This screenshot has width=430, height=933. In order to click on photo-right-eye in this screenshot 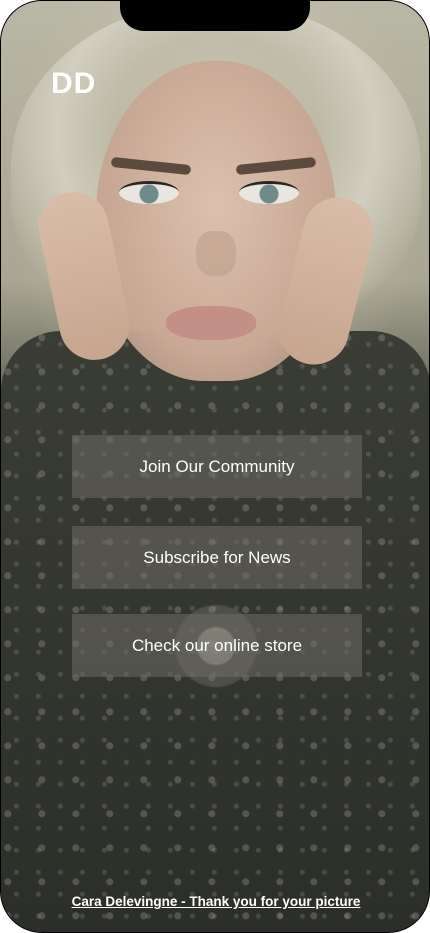, I will do `click(269, 192)`.